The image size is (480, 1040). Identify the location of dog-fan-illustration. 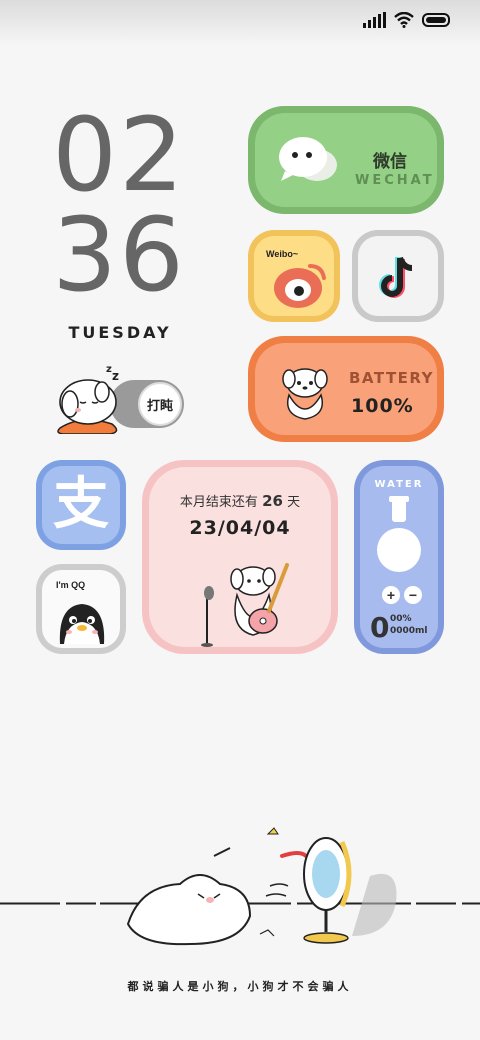
(261, 886).